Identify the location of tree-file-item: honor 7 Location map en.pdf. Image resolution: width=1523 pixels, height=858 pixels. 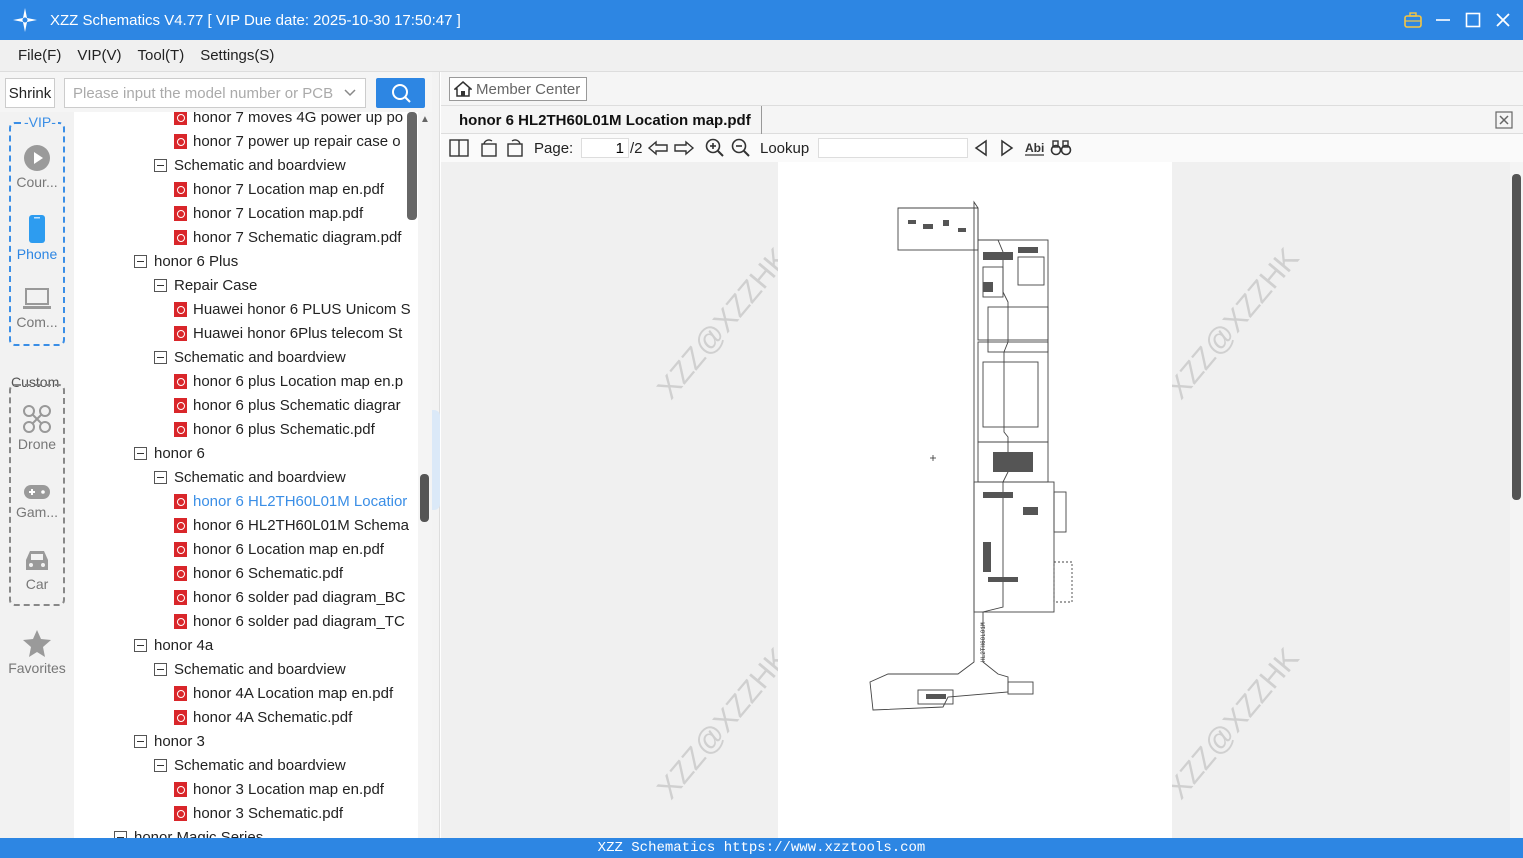
(279, 189).